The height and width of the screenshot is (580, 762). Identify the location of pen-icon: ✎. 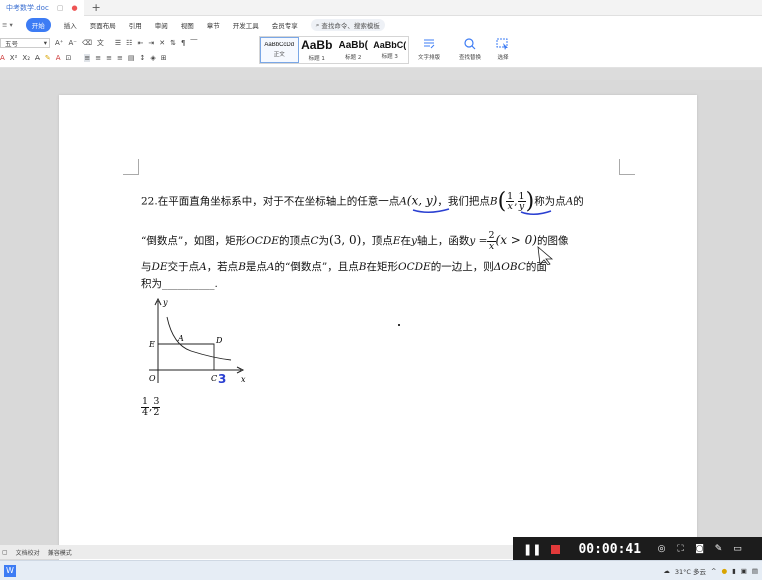
(718, 549).